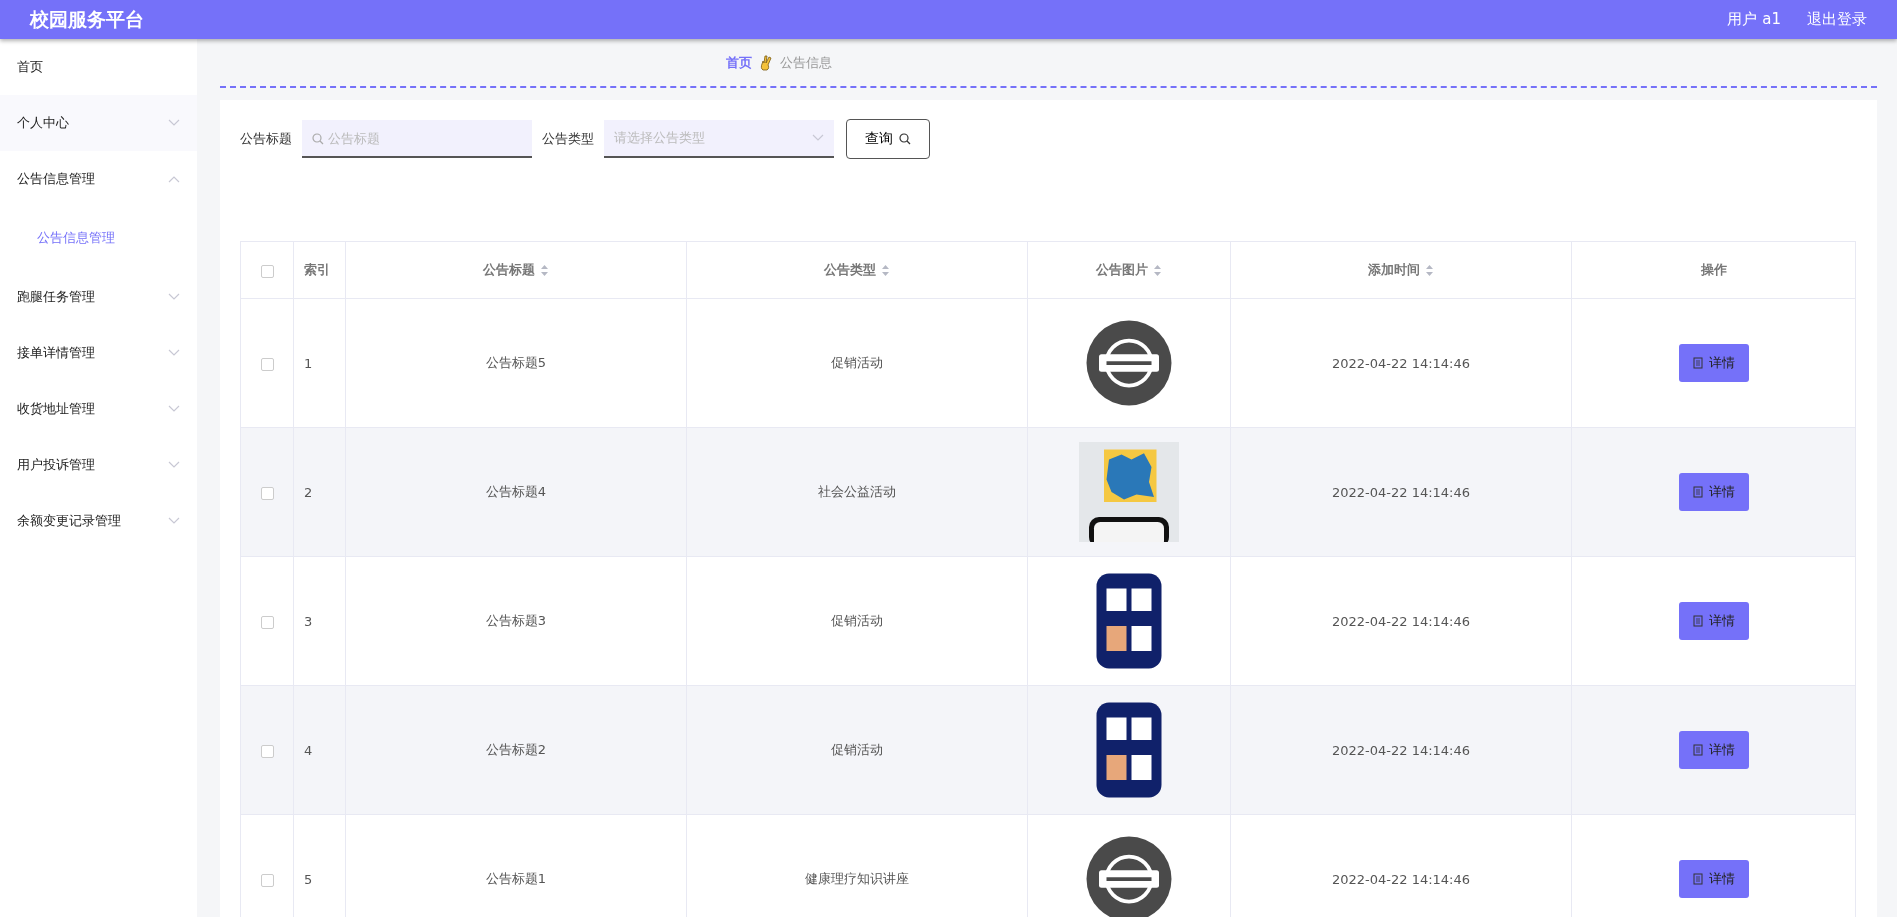  What do you see at coordinates (87, 19) in the screenshot?
I see `app-title: 校园服务平台` at bounding box center [87, 19].